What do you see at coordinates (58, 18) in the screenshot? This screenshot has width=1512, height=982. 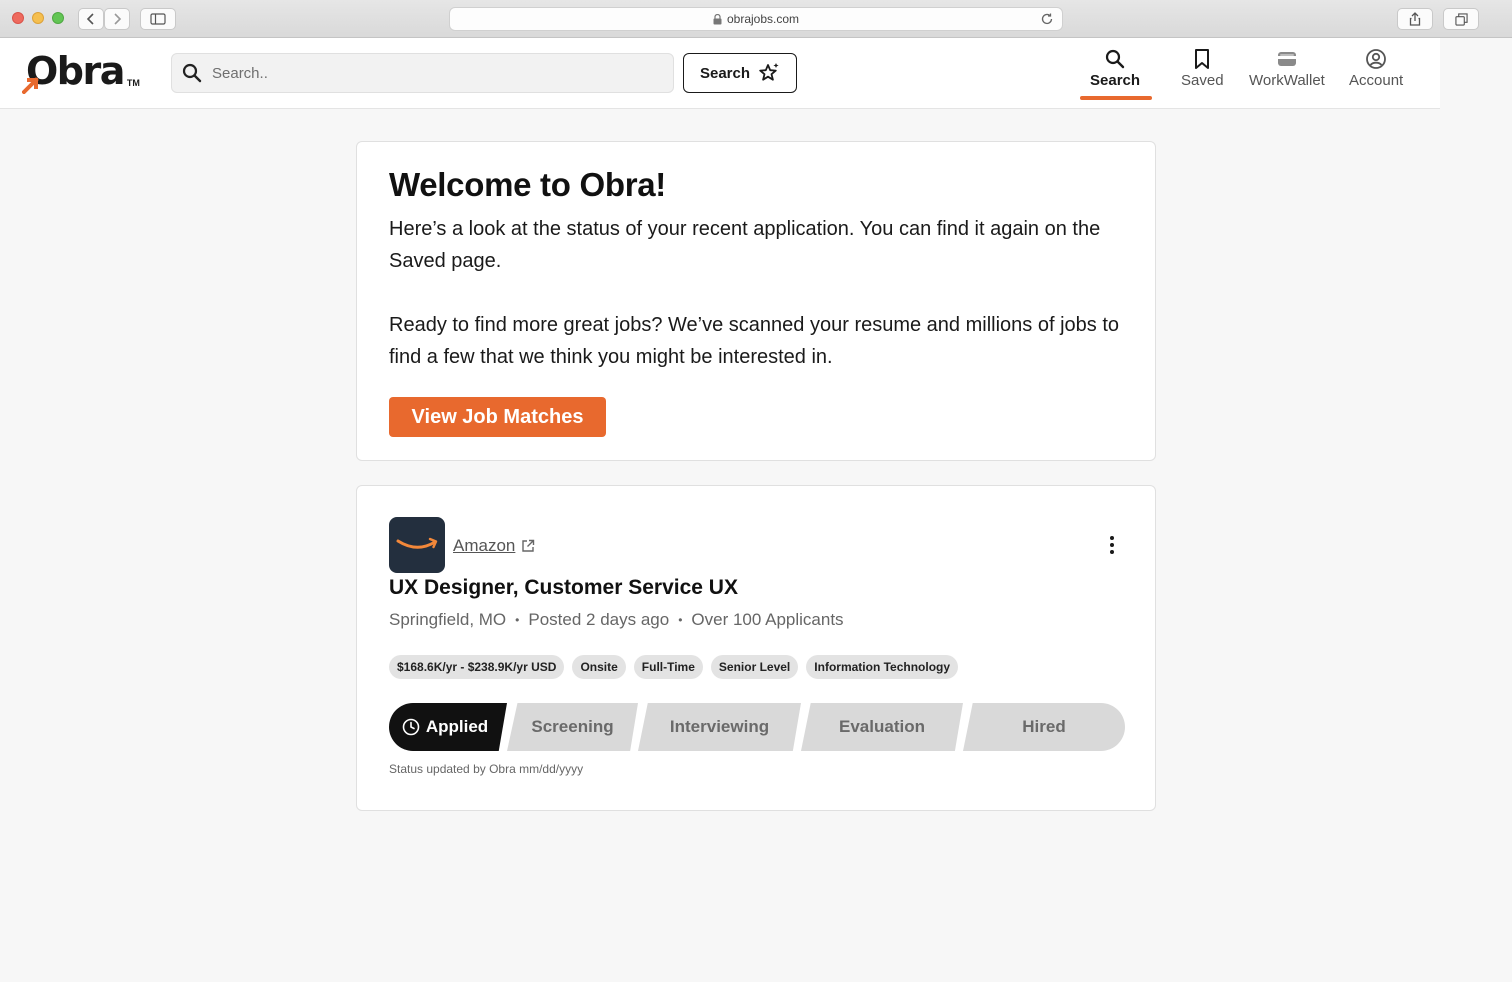 I see `window-zoom-button` at bounding box center [58, 18].